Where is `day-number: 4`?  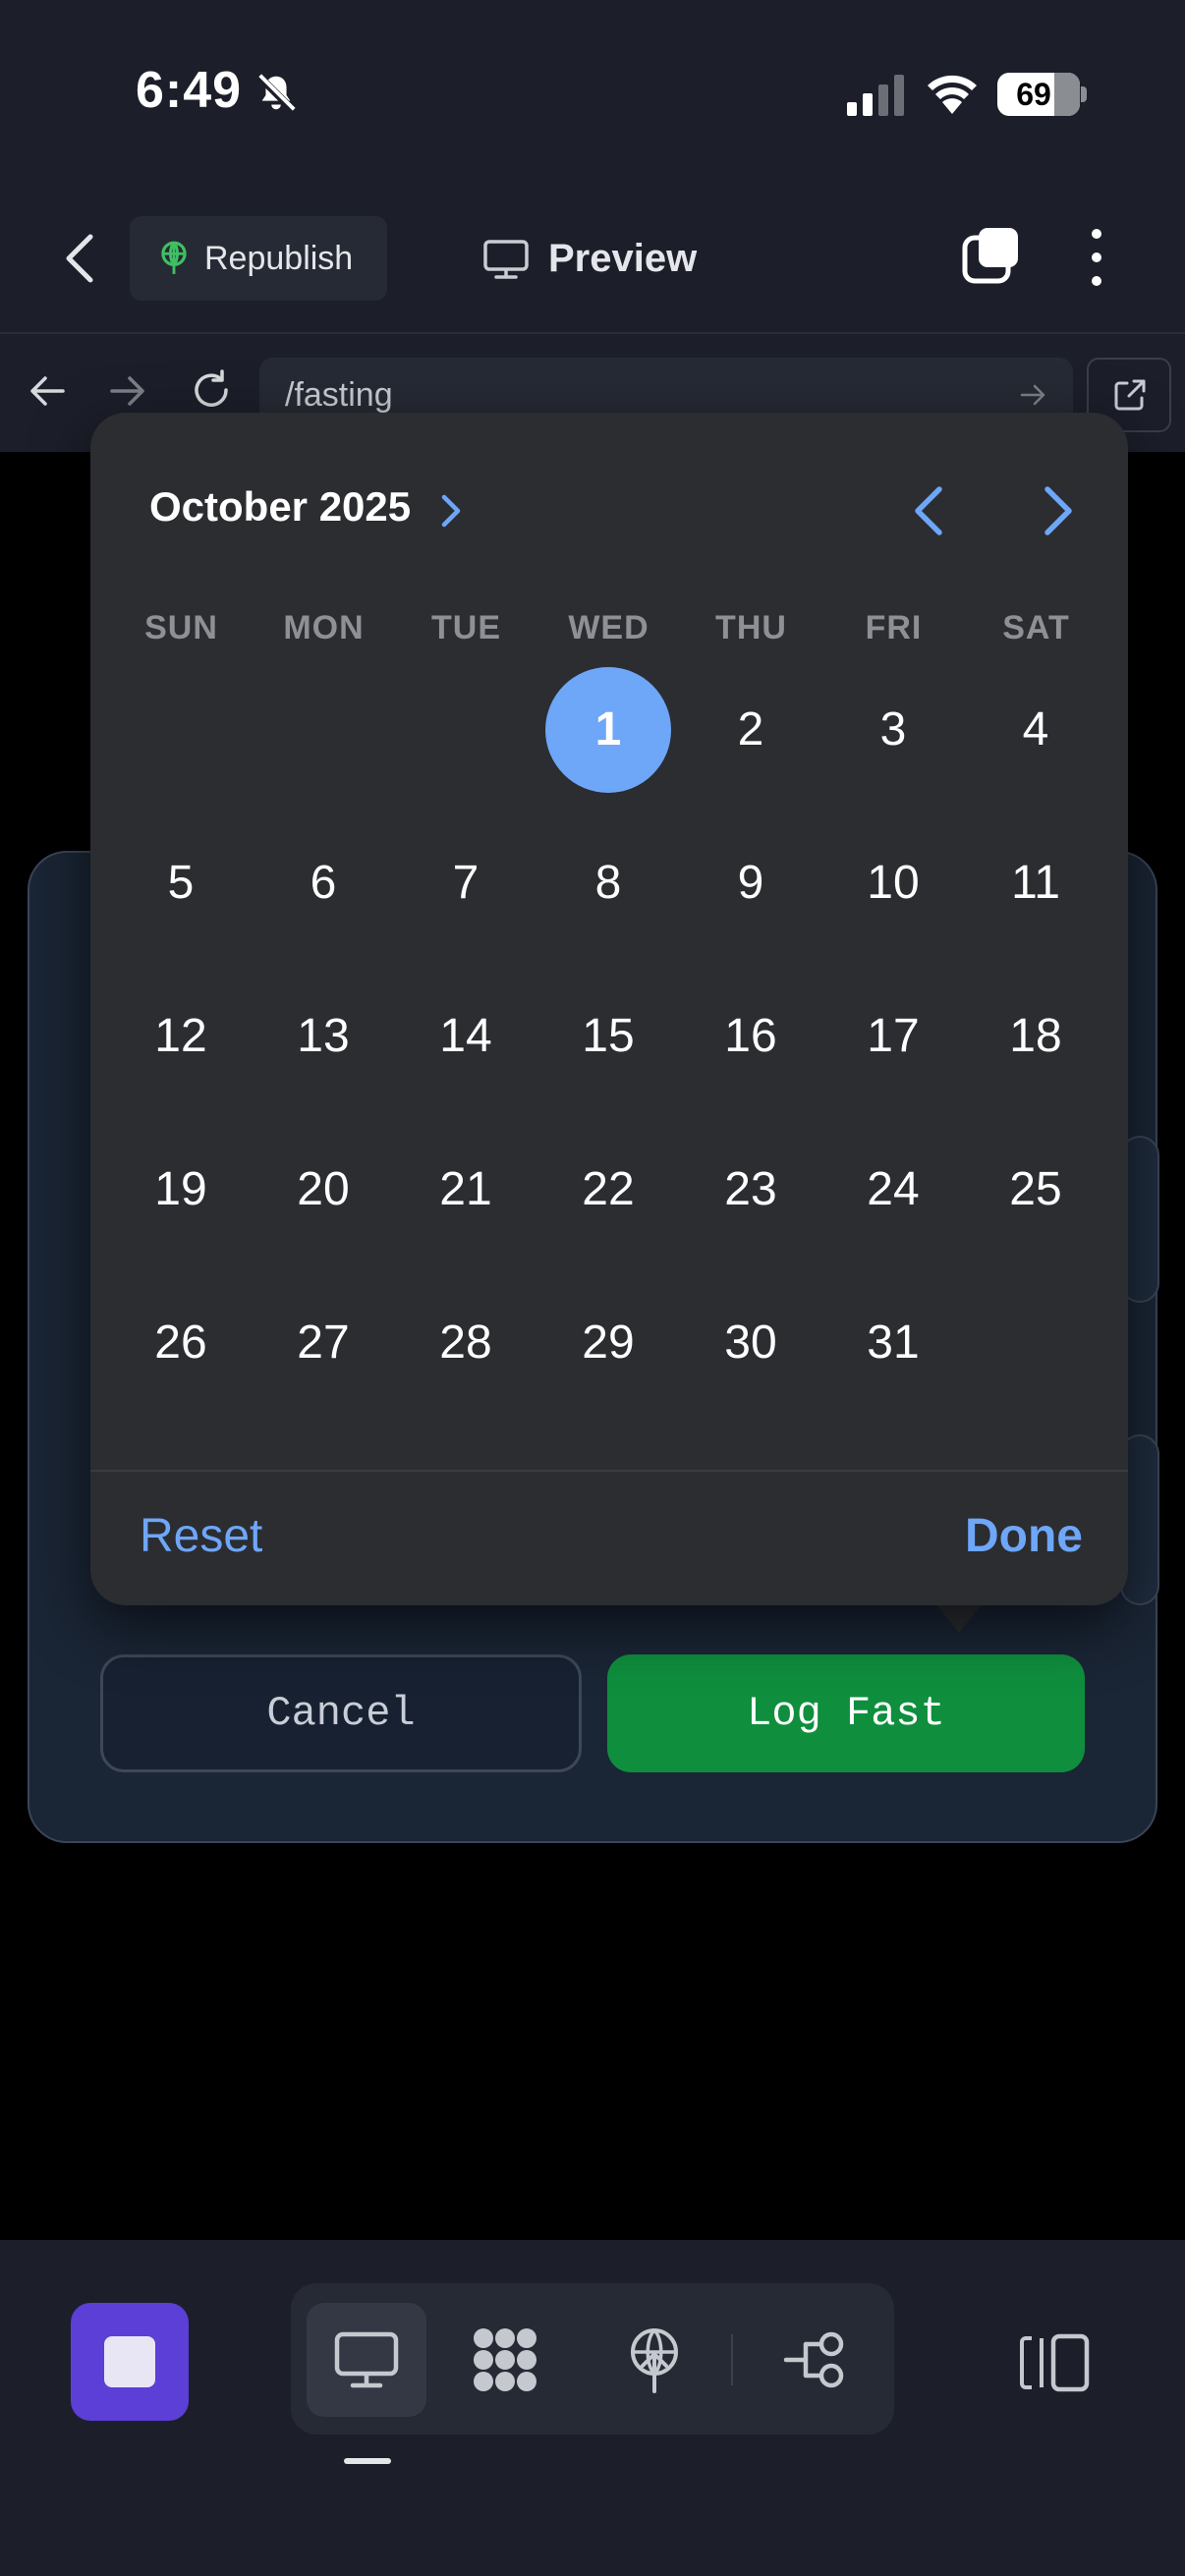 day-number: 4 is located at coordinates (1035, 729).